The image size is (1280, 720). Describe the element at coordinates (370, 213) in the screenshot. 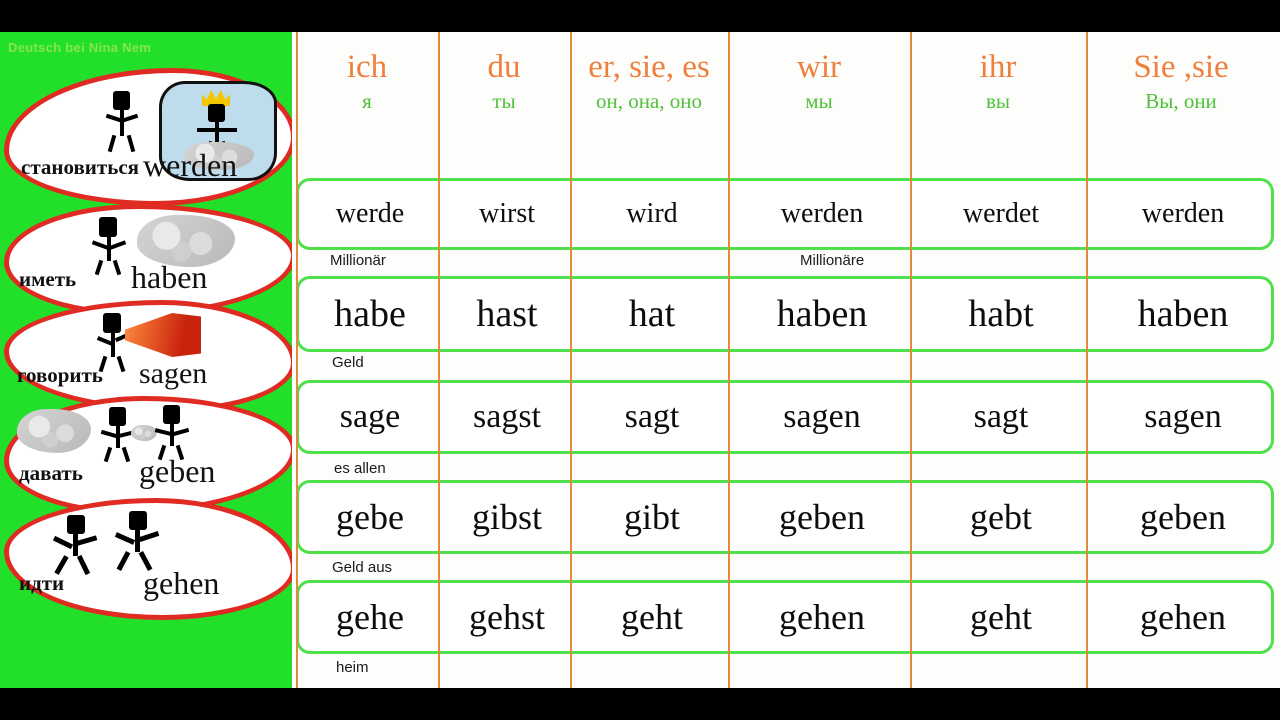

I see `conjugation-cell: werde` at that location.